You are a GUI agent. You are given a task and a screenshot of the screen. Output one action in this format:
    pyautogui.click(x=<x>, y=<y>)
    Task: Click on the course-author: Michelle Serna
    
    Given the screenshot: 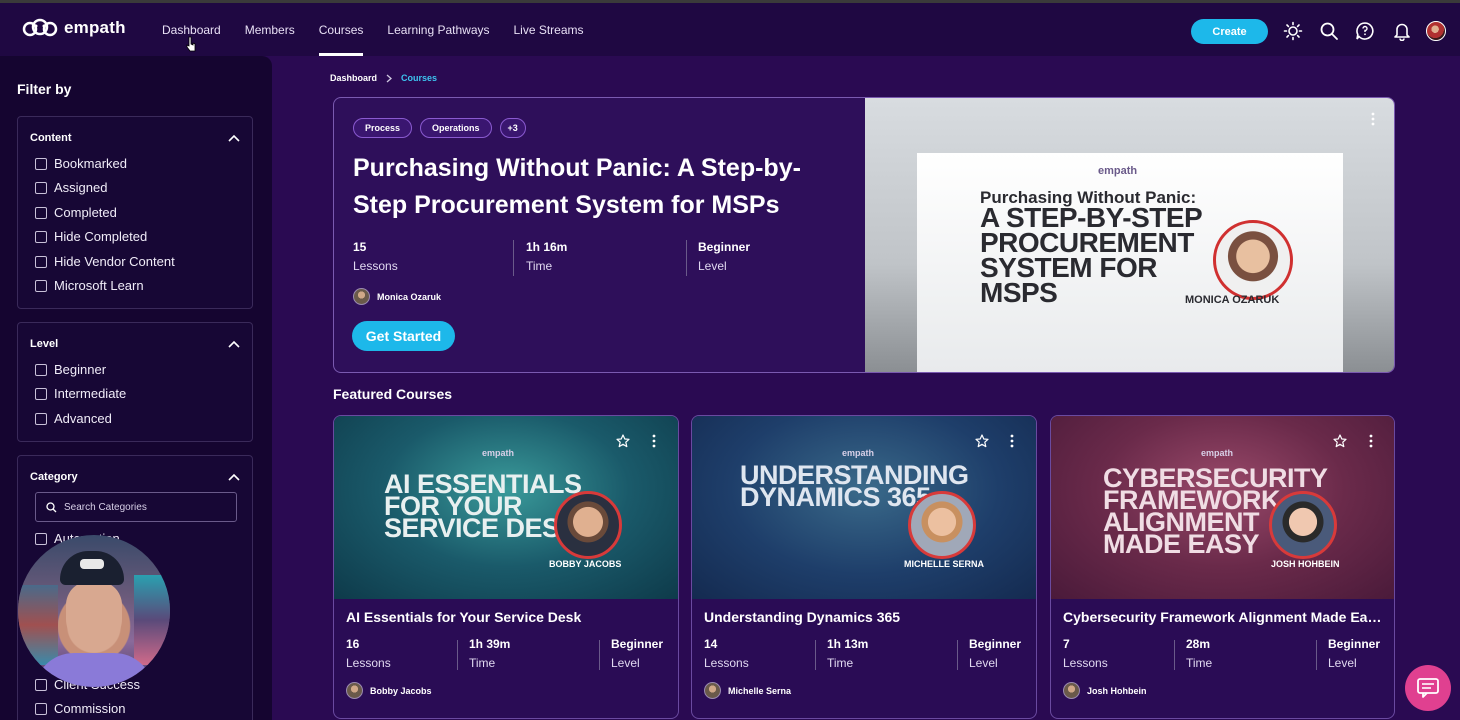 What is the action you would take?
    pyautogui.click(x=747, y=690)
    